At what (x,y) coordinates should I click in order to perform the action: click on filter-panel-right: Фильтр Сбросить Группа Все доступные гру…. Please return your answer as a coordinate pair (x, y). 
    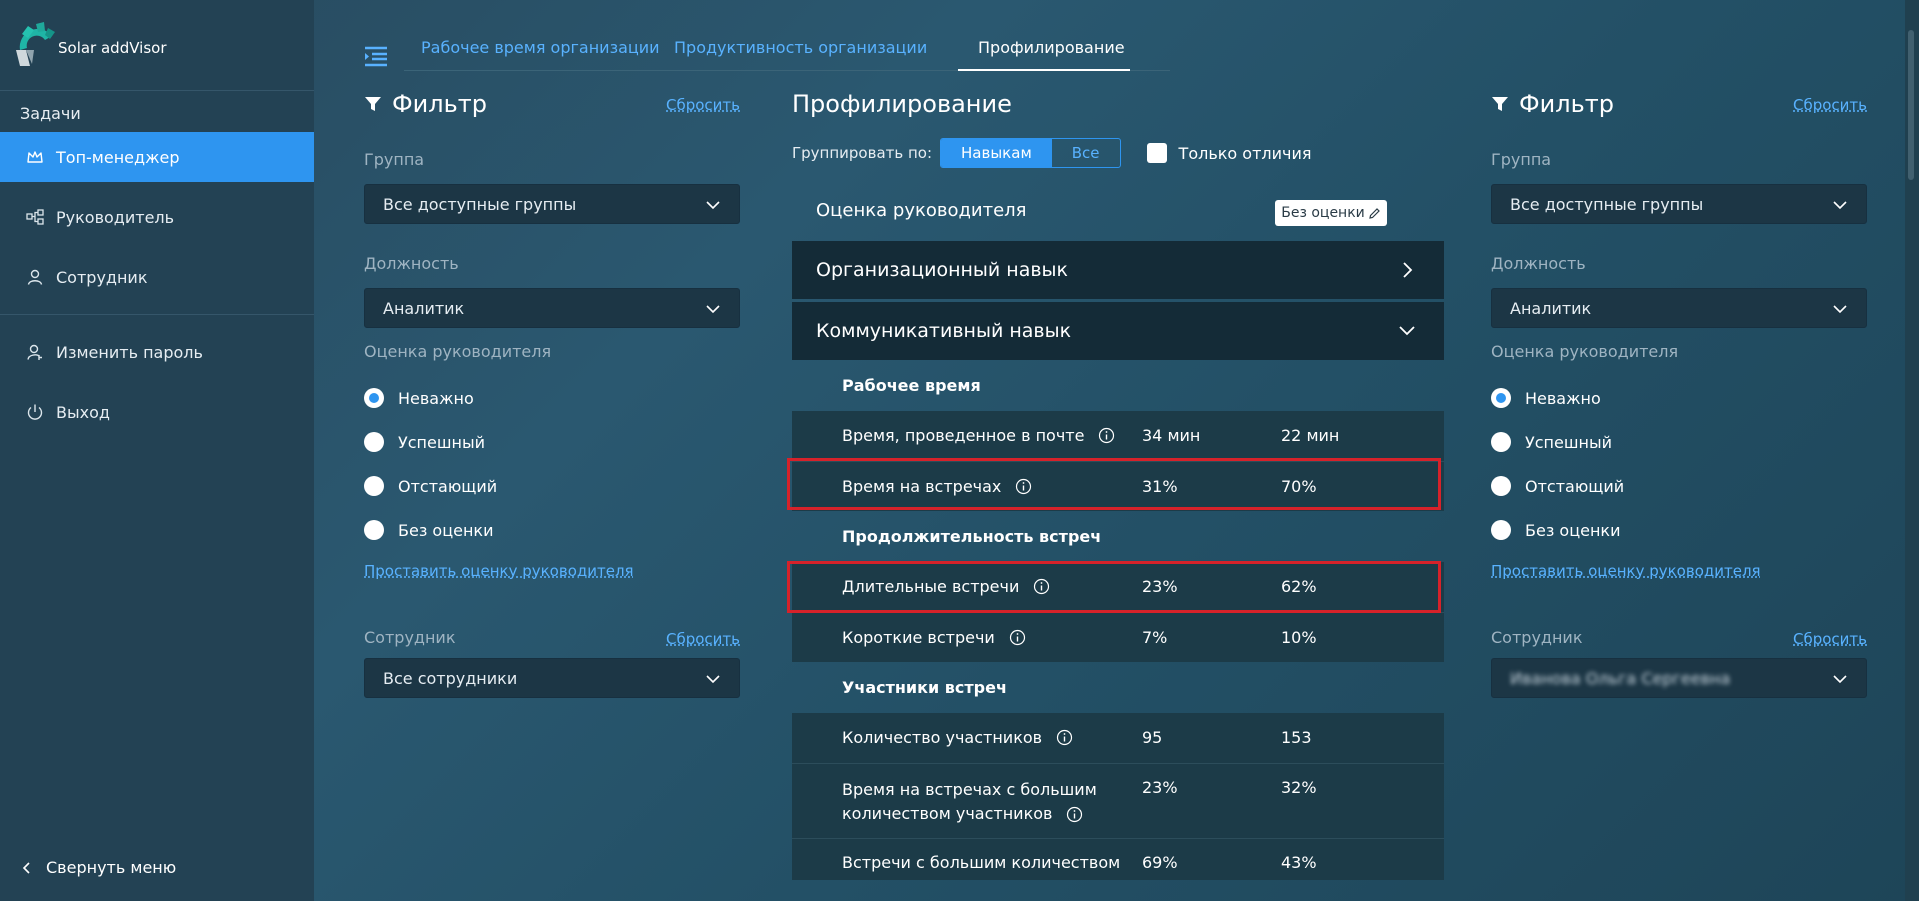
    Looking at the image, I should click on (1679, 400).